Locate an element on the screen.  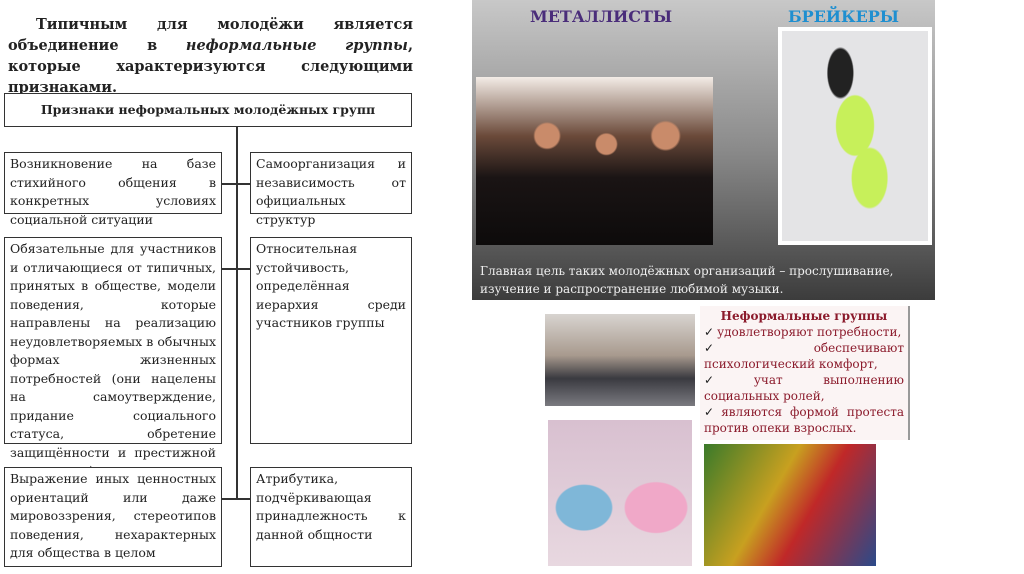
breakers-title: БРЕЙКЕРЫ is located at coordinates (844, 16).